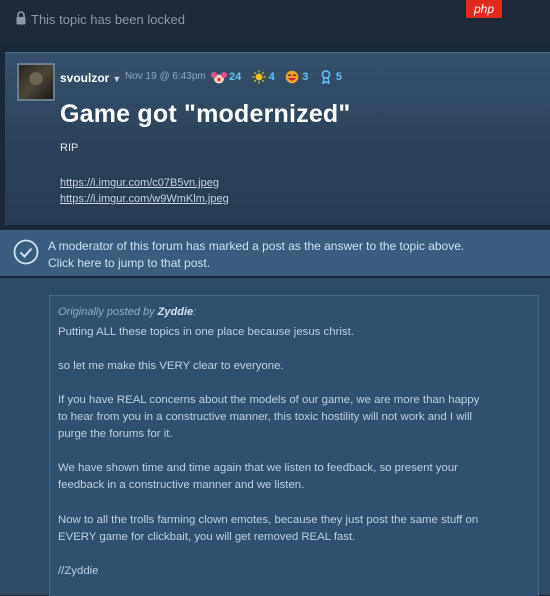 This screenshot has height=596, width=550. I want to click on quote-line: purge the forums for it., so click(115, 434).